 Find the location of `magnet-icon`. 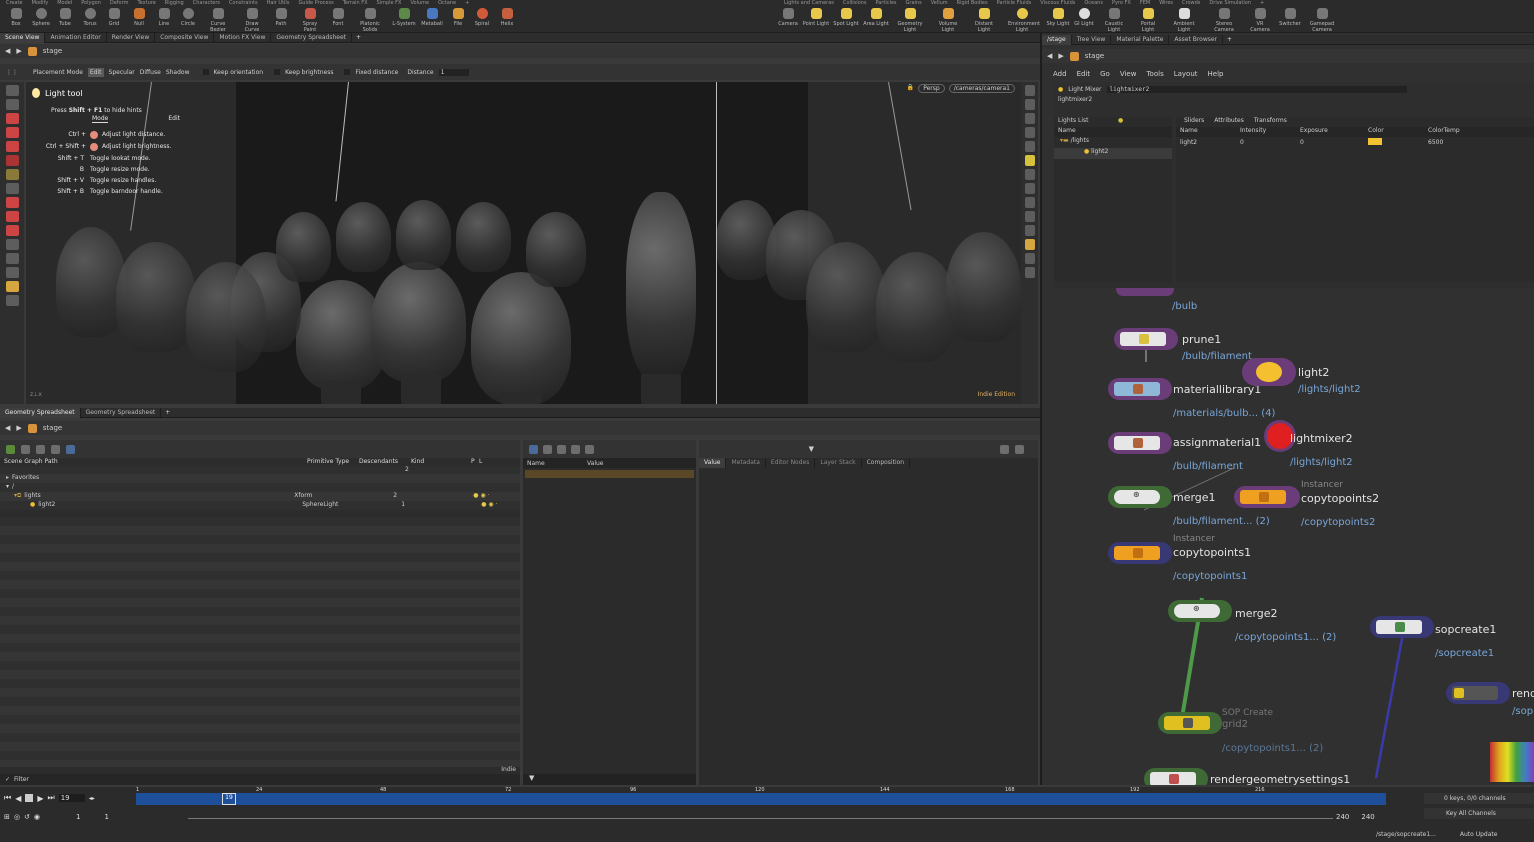

magnet-icon is located at coordinates (12, 202).